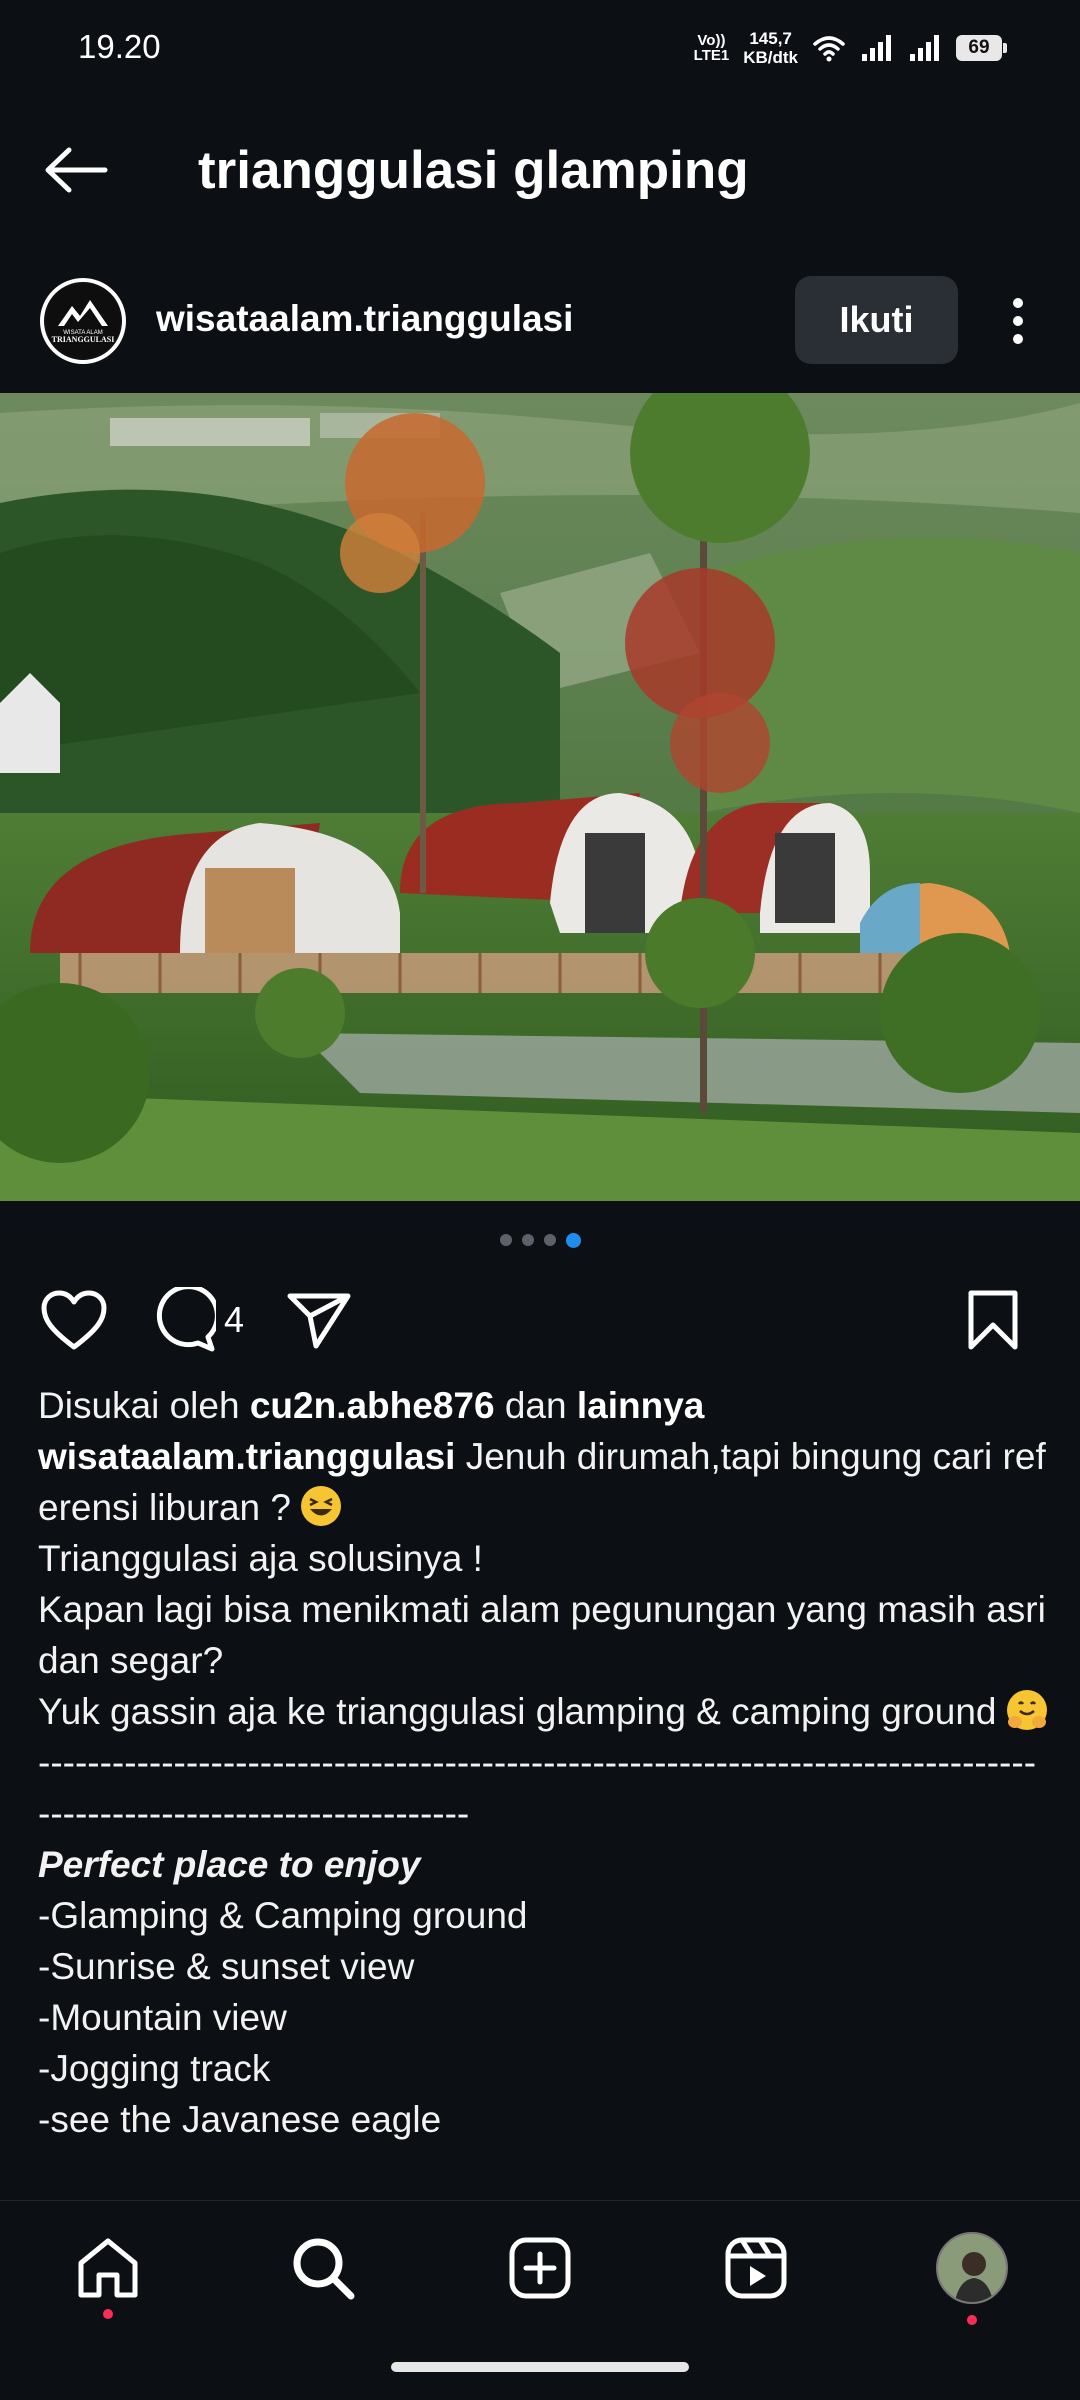 Image resolution: width=1080 pixels, height=2400 pixels. I want to click on wifi-icon, so click(829, 49).